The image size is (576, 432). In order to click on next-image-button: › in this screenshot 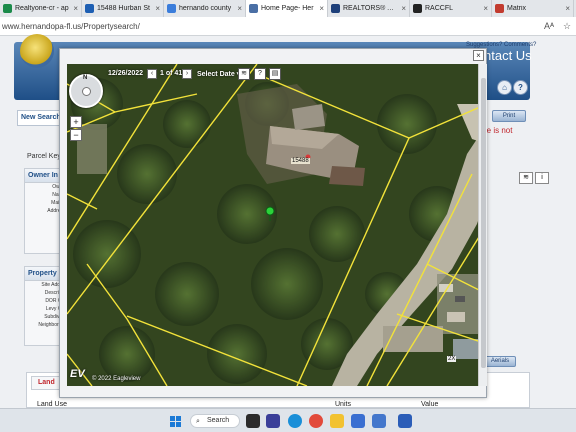, I will do `click(187, 74)`.